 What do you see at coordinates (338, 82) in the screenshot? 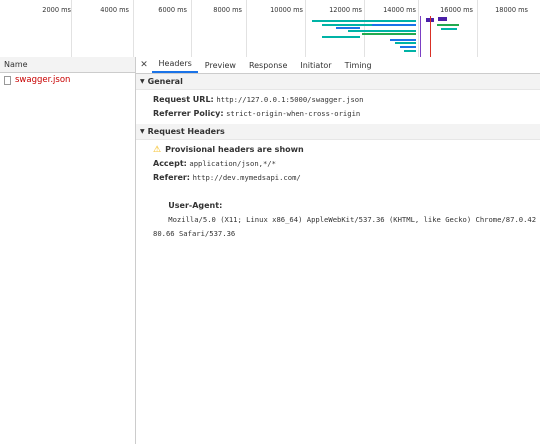
I see `general-section-header: ▼ General` at bounding box center [338, 82].